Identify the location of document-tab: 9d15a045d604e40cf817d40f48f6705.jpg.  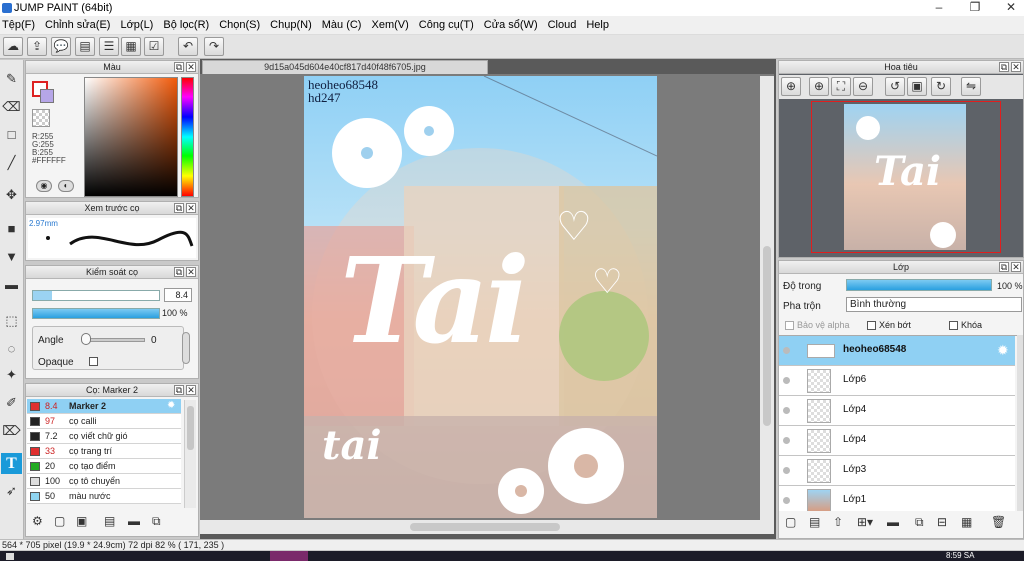
(345, 67).